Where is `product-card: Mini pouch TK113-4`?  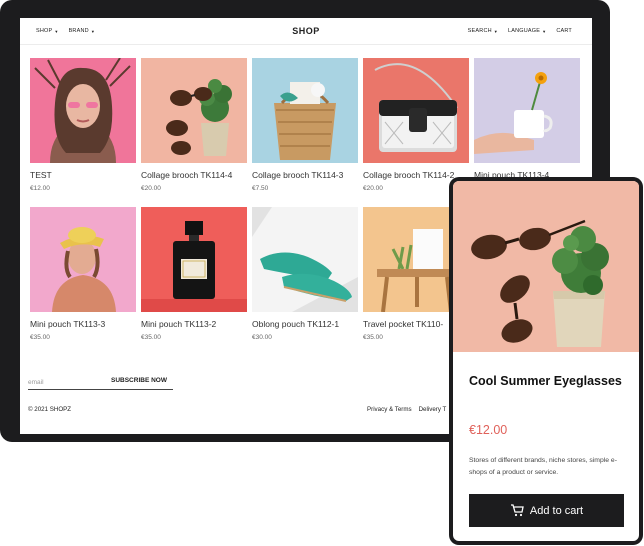
product-card: Mini pouch TK113-4 is located at coordinates (527, 119).